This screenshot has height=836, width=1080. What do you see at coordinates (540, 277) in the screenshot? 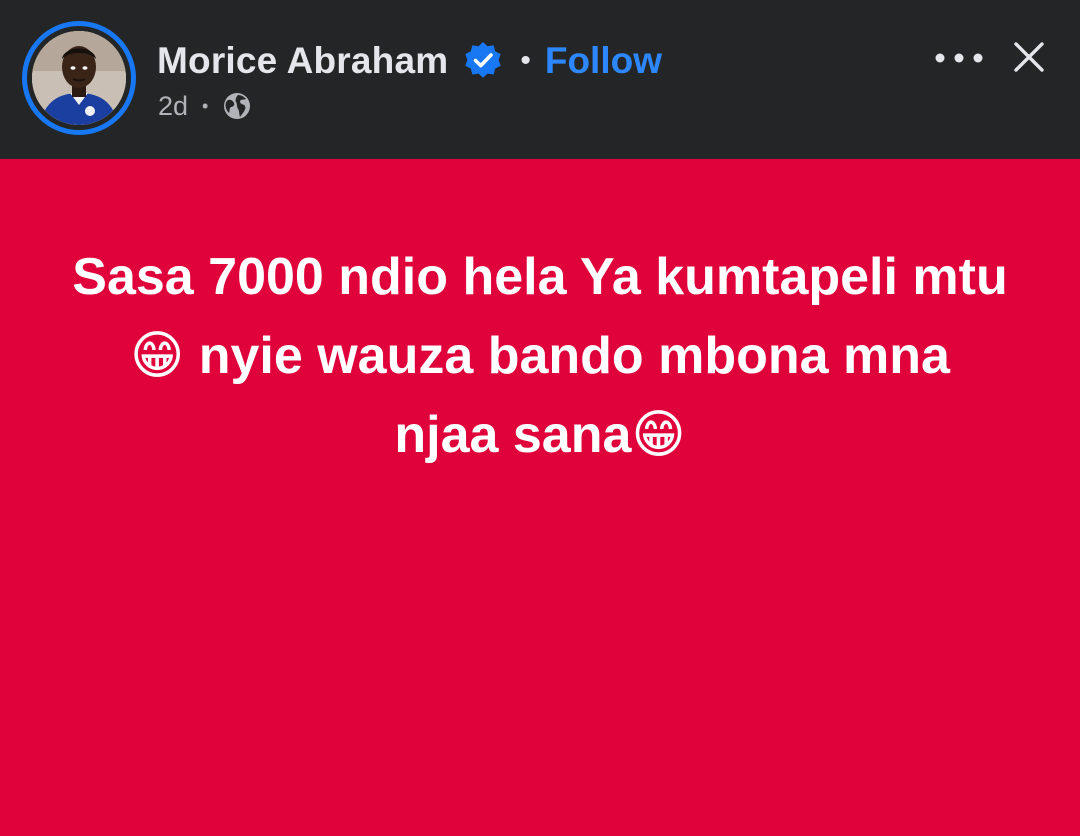
I see `post-text-line: Sasa 7000 ndio hela Ya kumtapeli mtu` at bounding box center [540, 277].